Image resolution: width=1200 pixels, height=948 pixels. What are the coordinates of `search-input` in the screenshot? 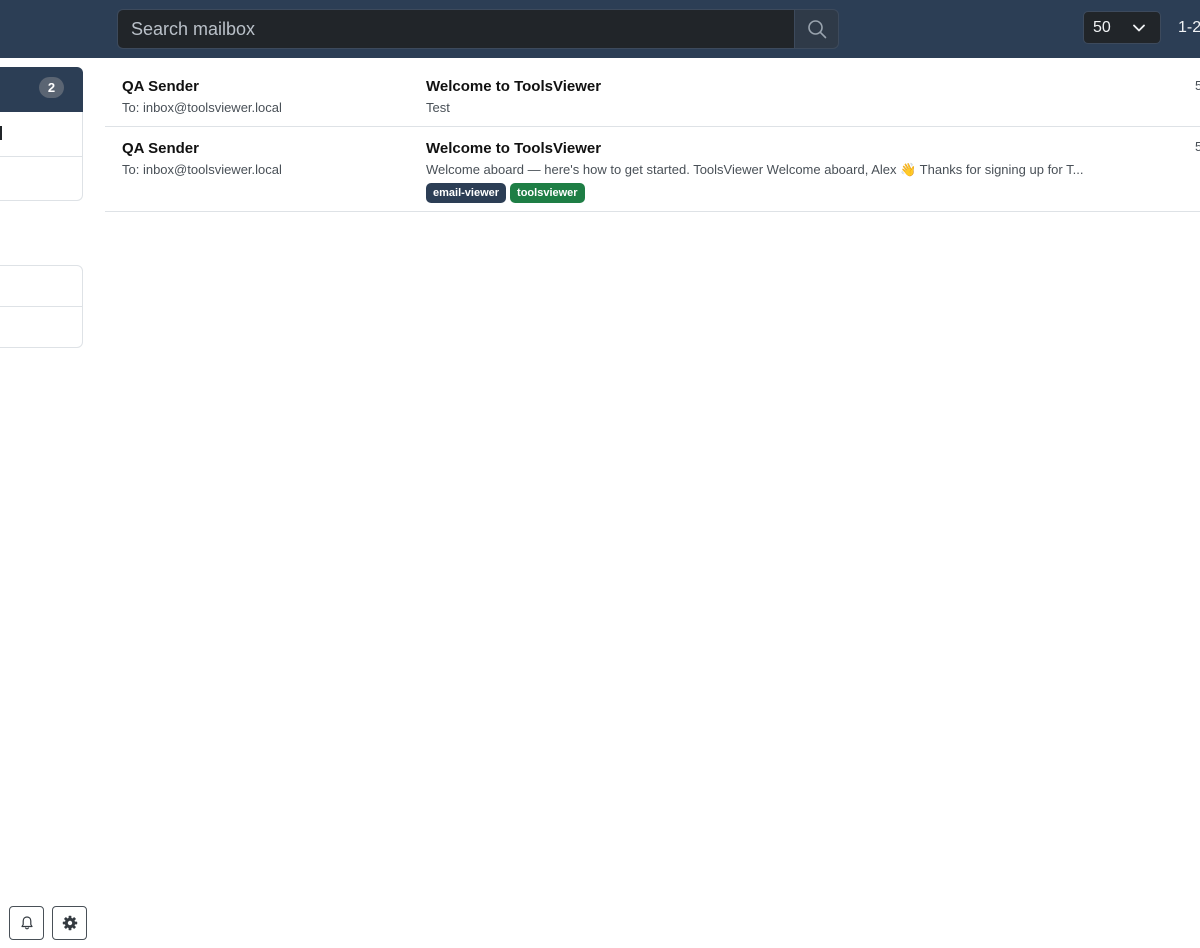 It's located at (455, 29).